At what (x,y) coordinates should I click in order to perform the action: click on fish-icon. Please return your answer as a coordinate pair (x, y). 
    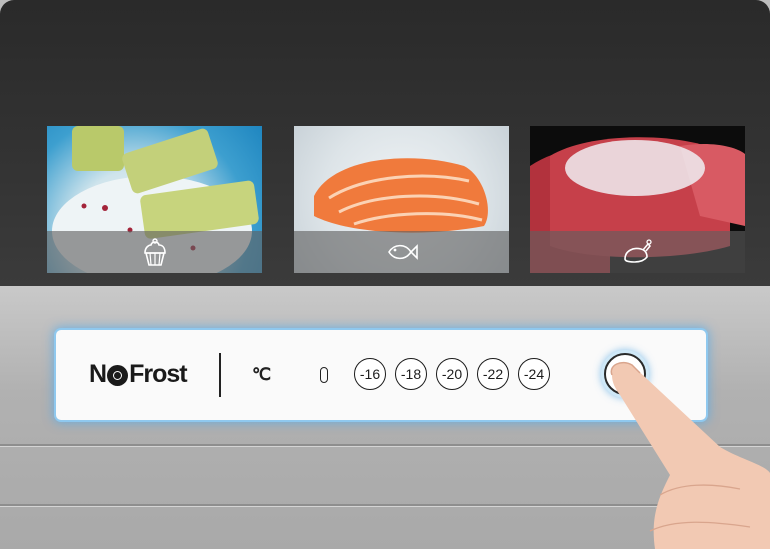
    Looking at the image, I should click on (402, 252).